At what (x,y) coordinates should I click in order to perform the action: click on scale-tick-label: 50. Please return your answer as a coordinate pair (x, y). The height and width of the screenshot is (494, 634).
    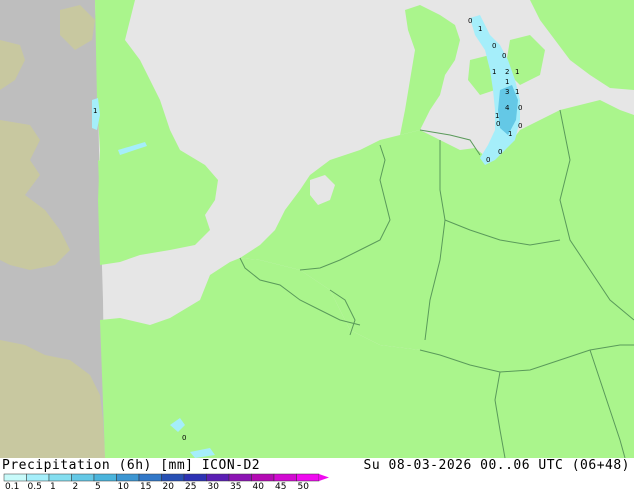
    Looking at the image, I should click on (304, 486).